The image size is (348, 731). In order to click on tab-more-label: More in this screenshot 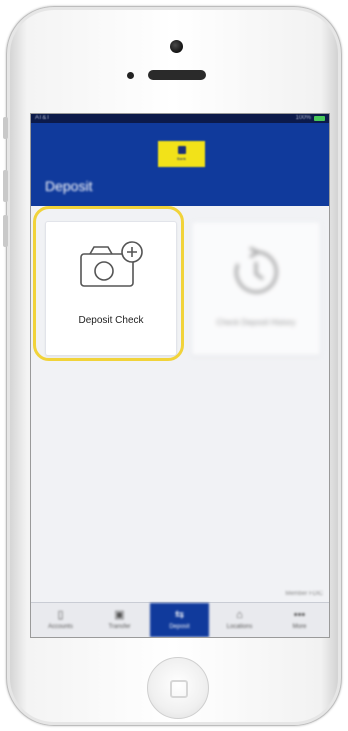, I will do `click(299, 627)`.